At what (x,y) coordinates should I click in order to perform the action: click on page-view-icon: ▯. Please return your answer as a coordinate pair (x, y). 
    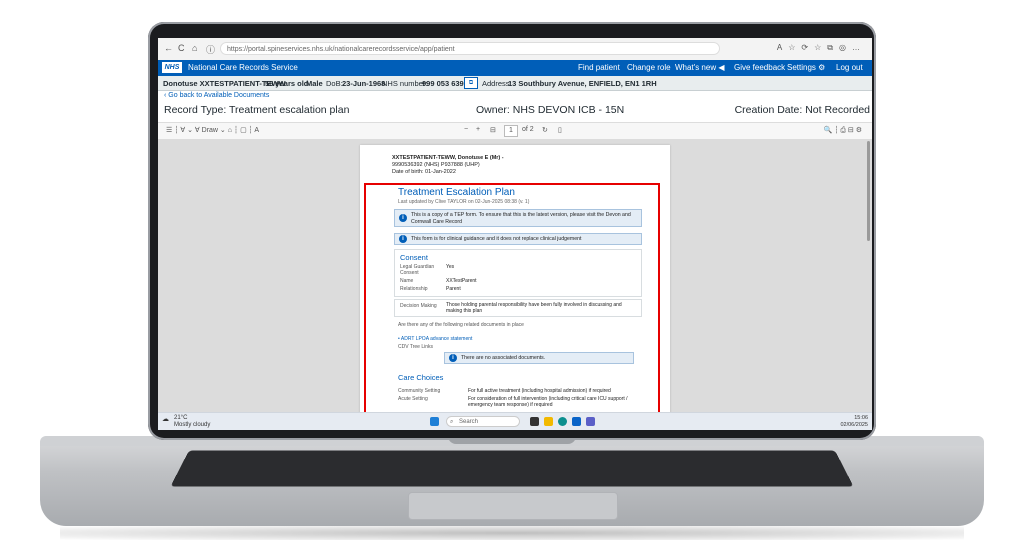
    Looking at the image, I should click on (560, 130).